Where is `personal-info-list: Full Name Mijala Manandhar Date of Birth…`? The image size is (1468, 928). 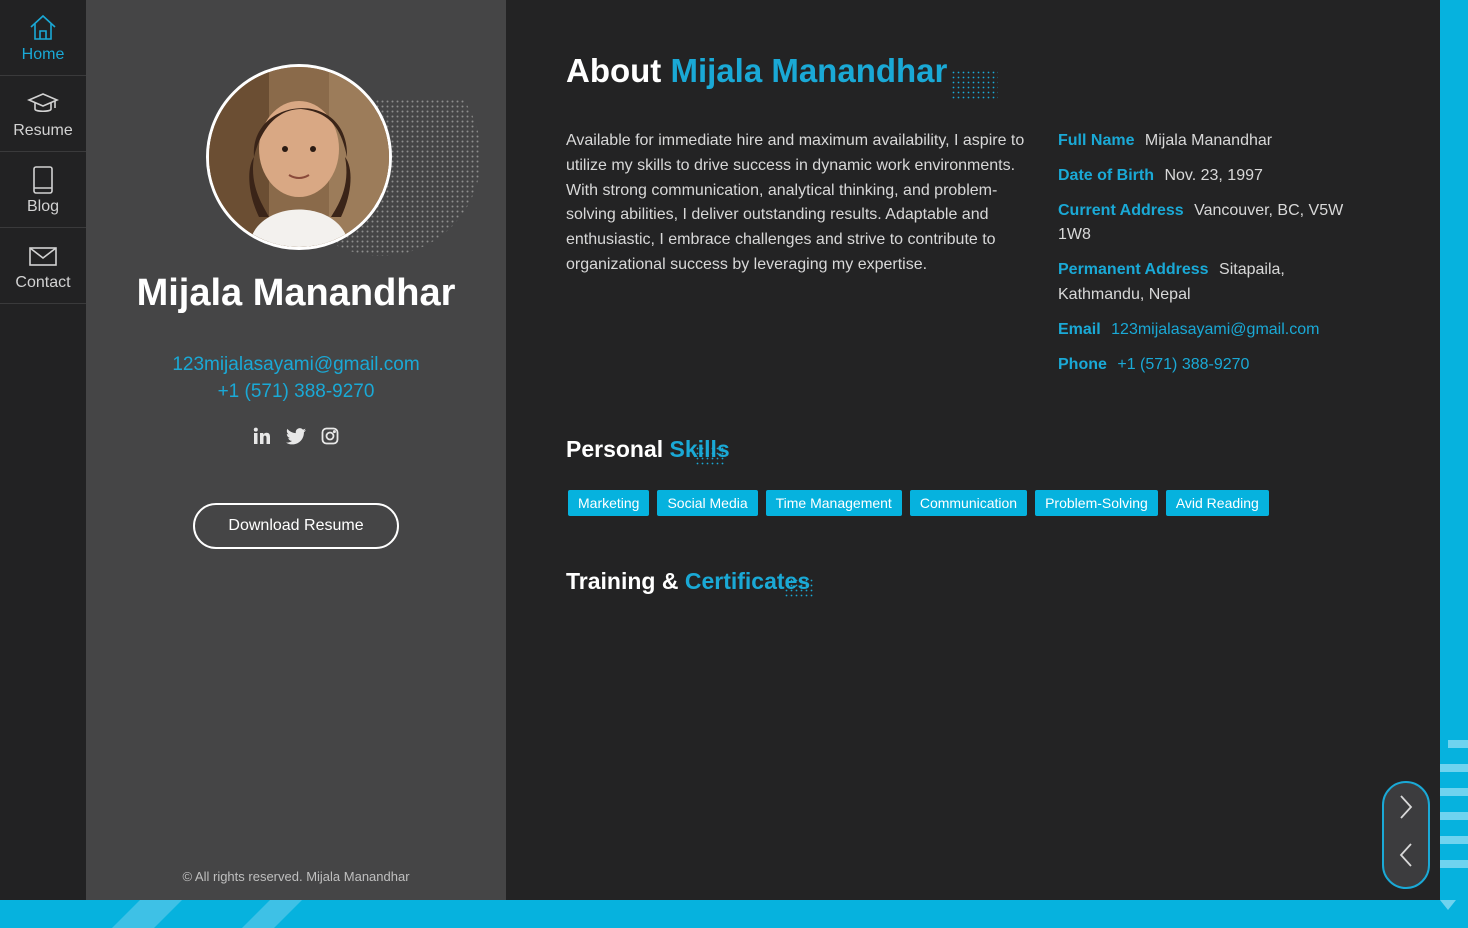 personal-info-list: Full Name Mijala Manandhar Date of Birth… is located at coordinates (1208, 258).